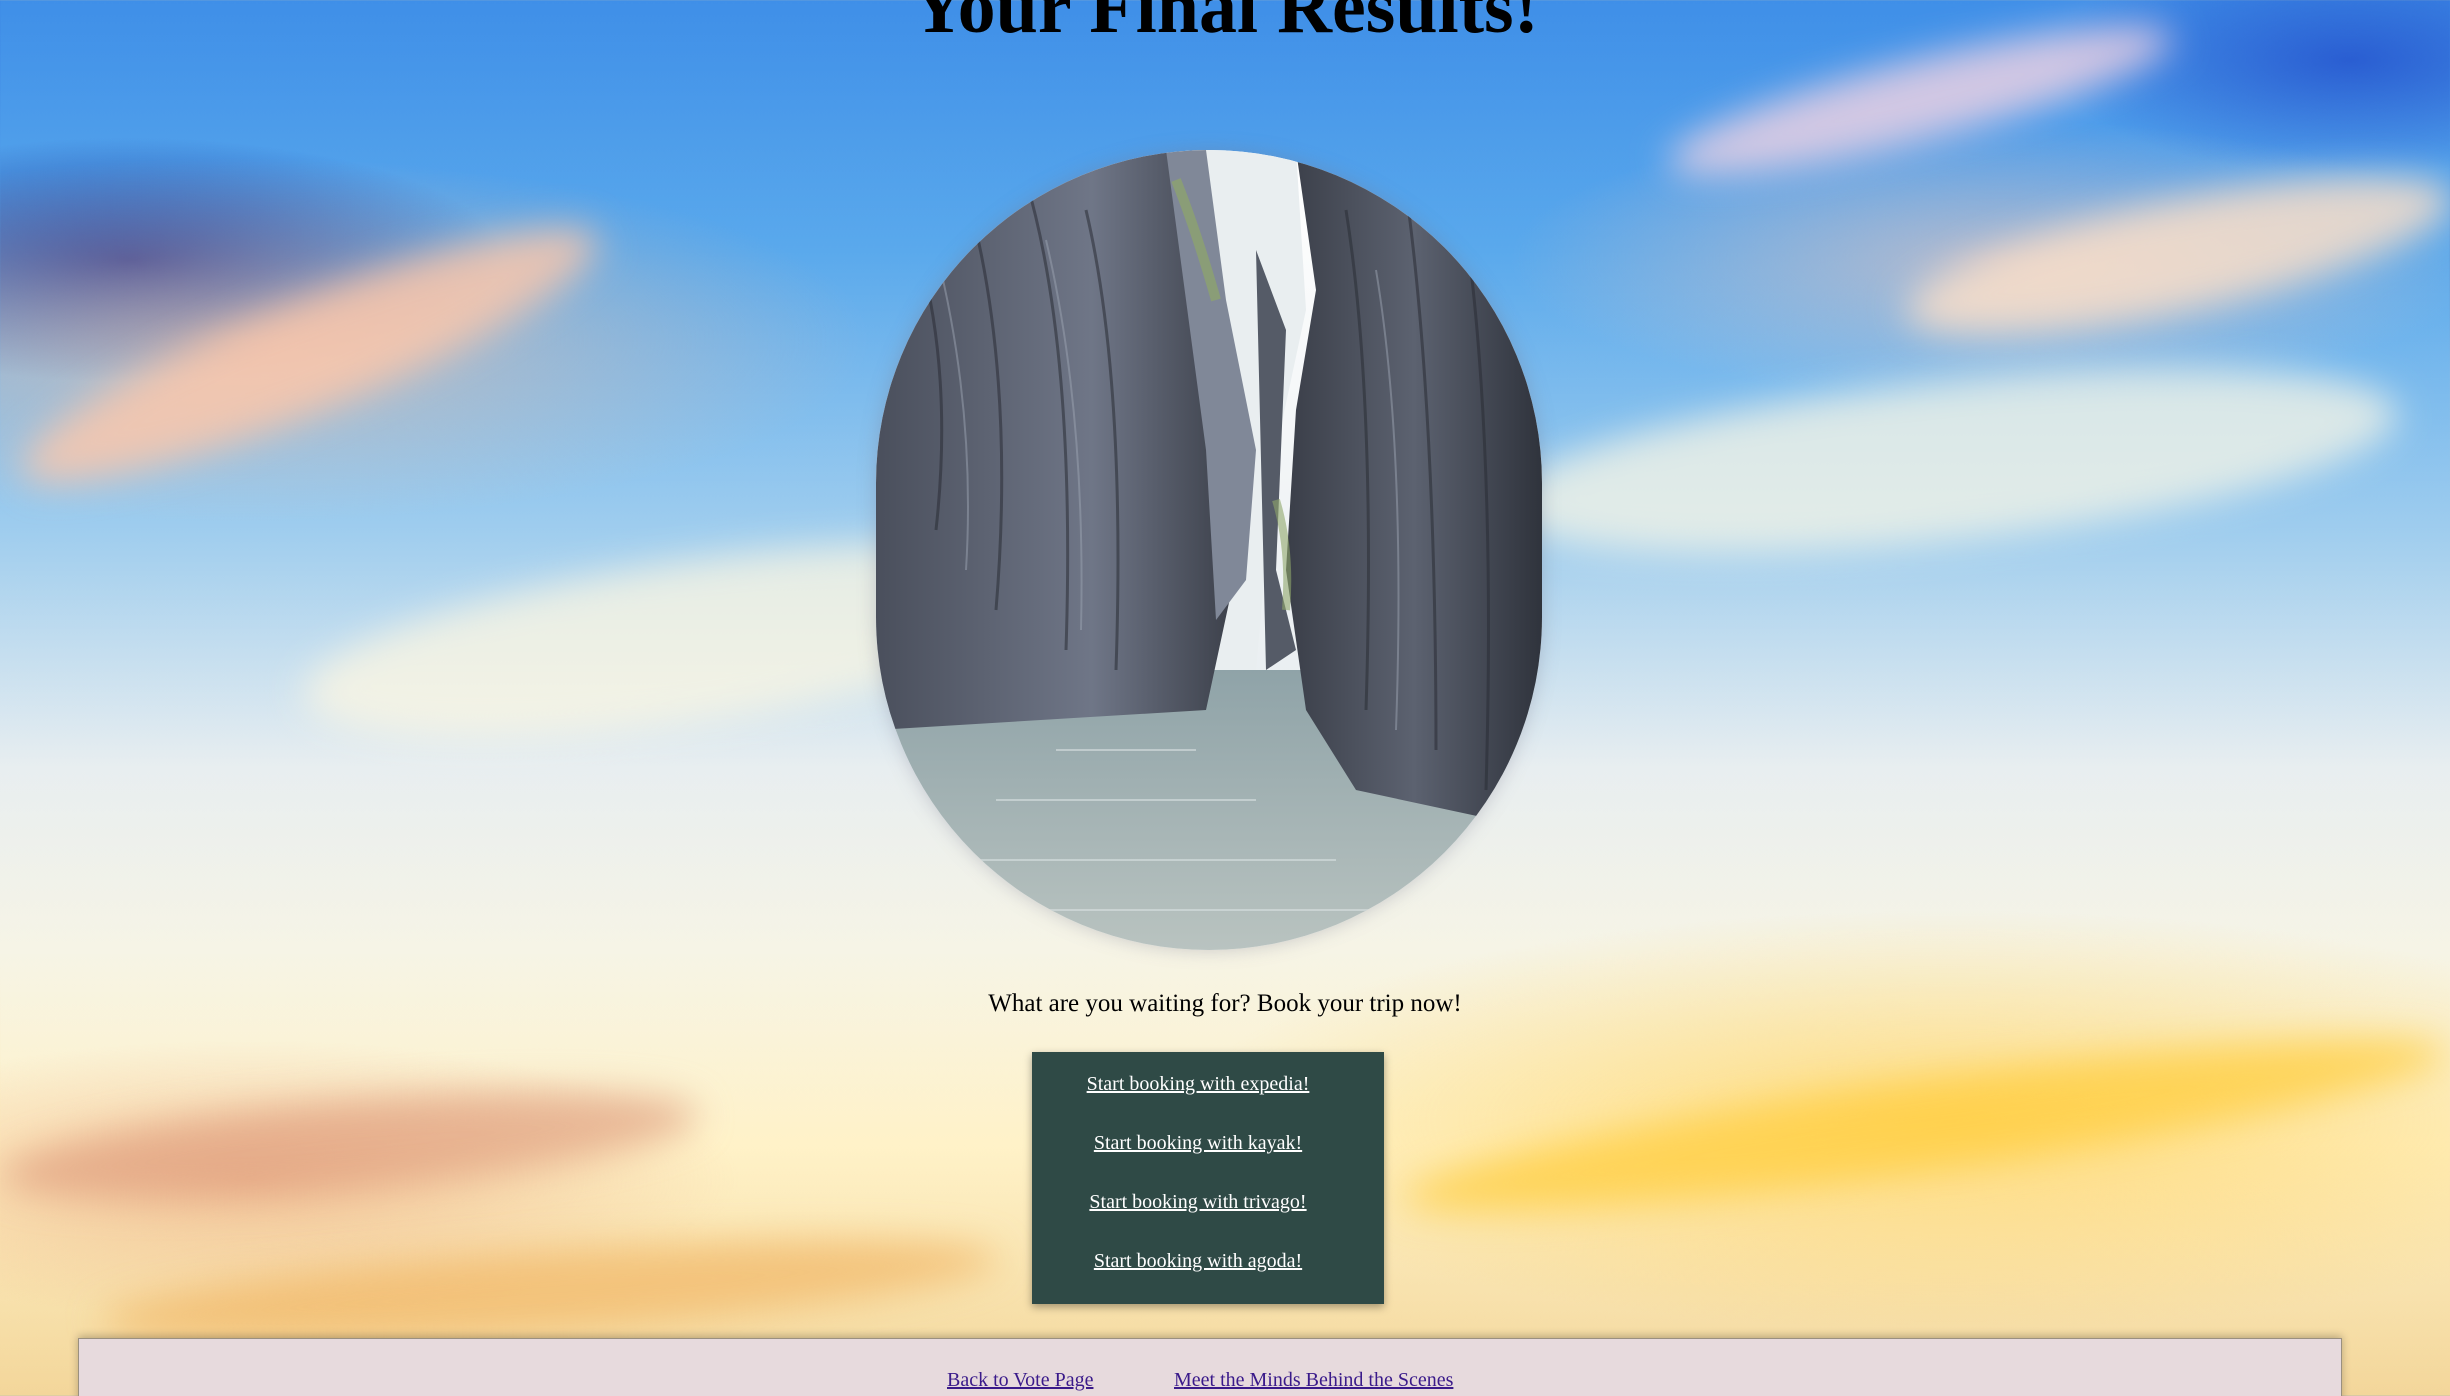 This screenshot has height=1396, width=2450. I want to click on kayak-booking-link: Start booking with kayak!, so click(1198, 1156).